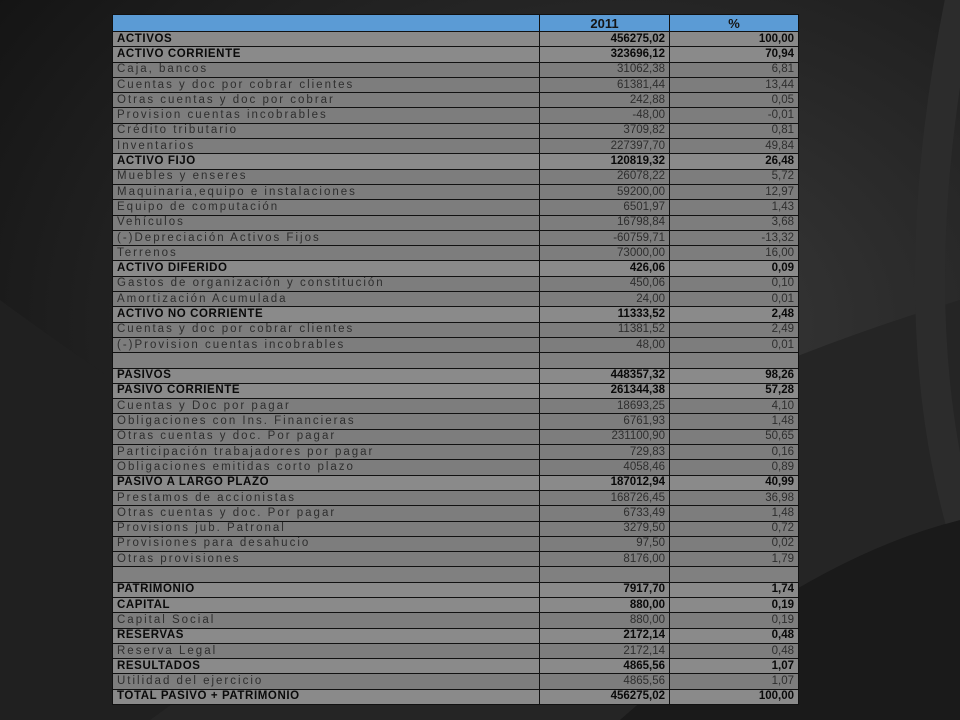 This screenshot has height=720, width=960. I want to click on row-percent: 98,26, so click(734, 375).